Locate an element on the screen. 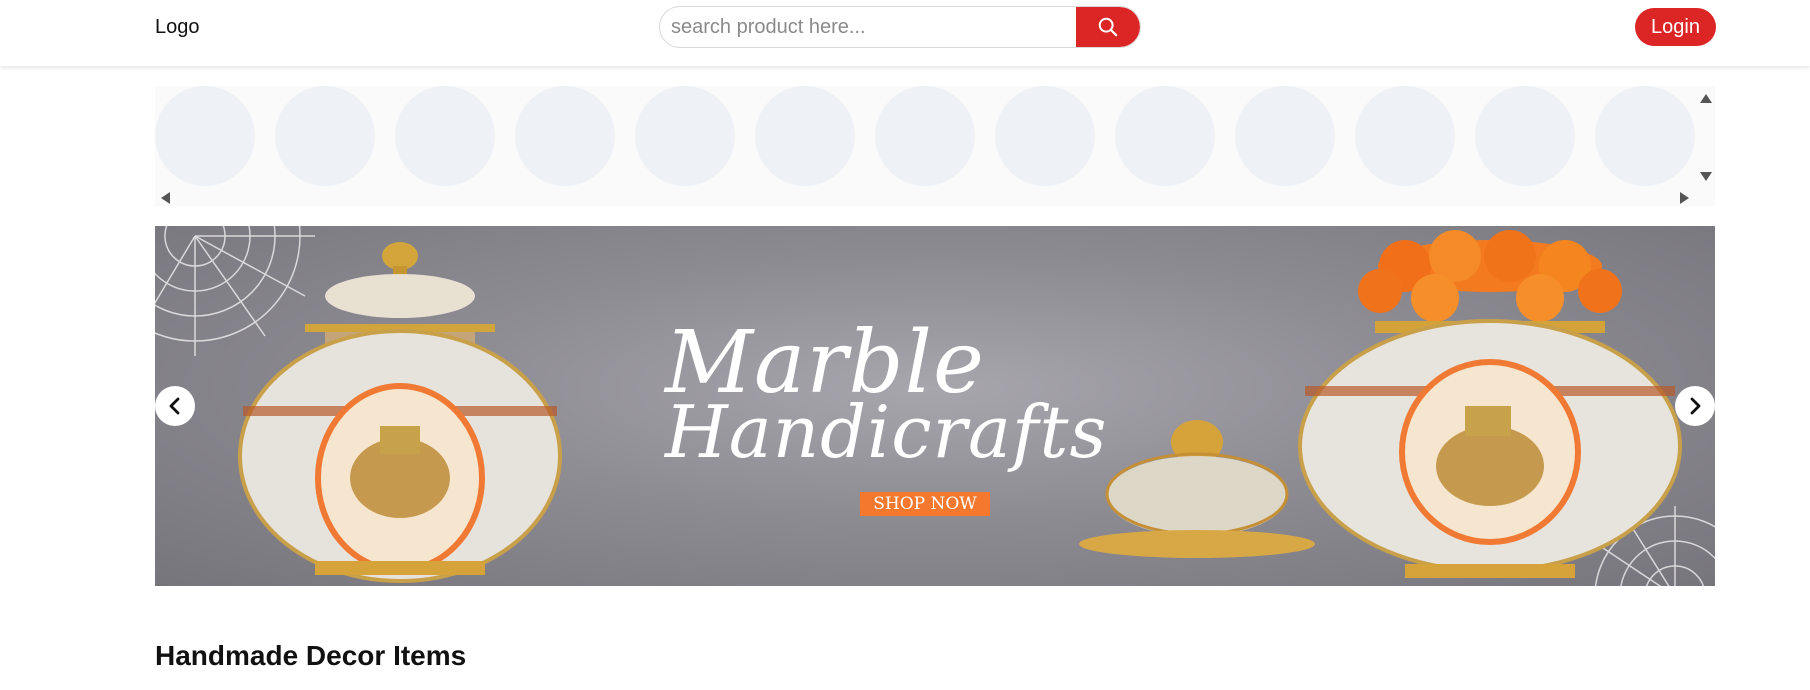 The image size is (1810, 690). carousel-prev-button is located at coordinates (175, 406).